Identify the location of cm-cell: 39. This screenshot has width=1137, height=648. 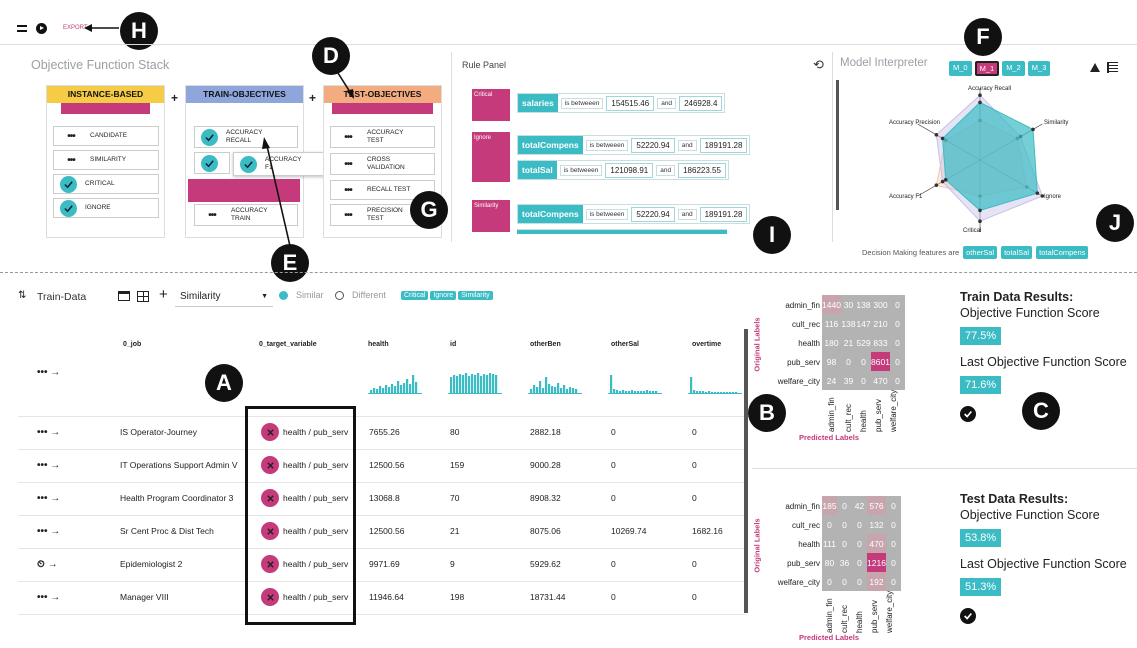
(848, 380).